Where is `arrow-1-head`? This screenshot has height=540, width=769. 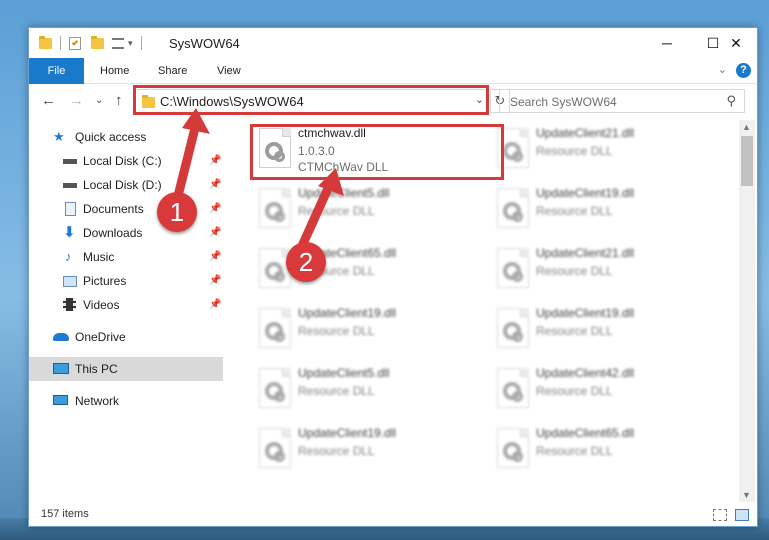
arrow-1-head is located at coordinates (196, 121).